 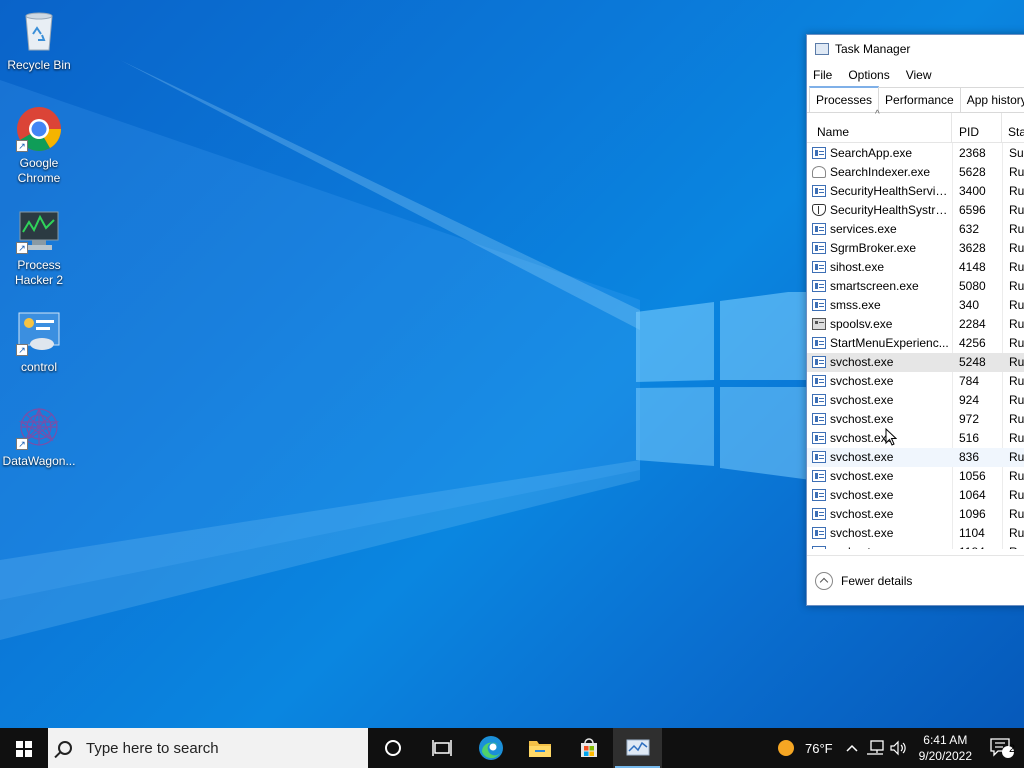 What do you see at coordinates (819, 210) in the screenshot?
I see `shield-icon` at bounding box center [819, 210].